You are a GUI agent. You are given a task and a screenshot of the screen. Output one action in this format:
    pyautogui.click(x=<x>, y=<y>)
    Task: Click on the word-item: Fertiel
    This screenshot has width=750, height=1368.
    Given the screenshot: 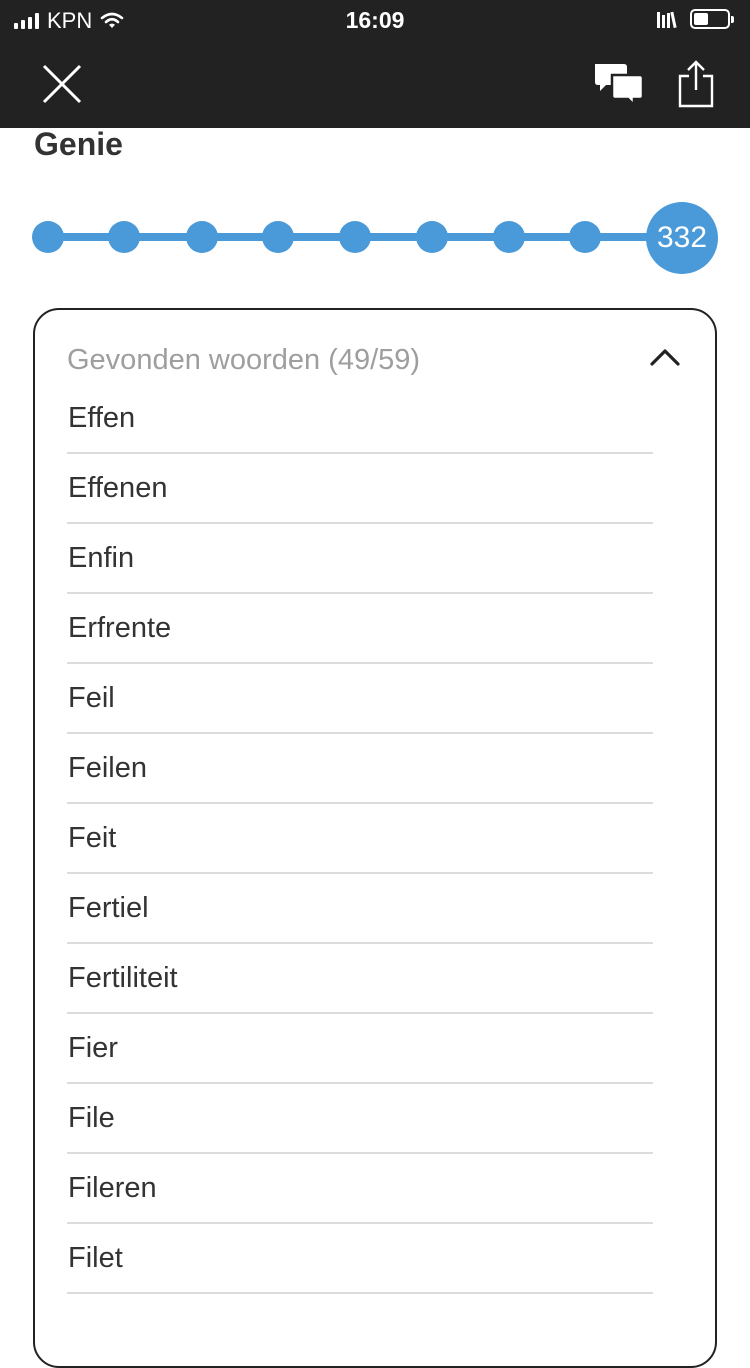 What is the action you would take?
    pyautogui.click(x=360, y=909)
    